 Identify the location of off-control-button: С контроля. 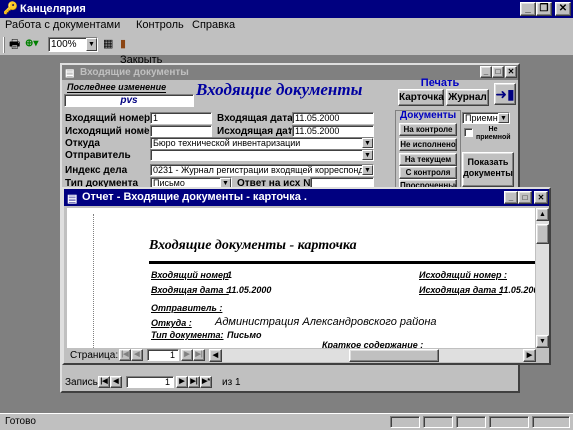
(428, 172).